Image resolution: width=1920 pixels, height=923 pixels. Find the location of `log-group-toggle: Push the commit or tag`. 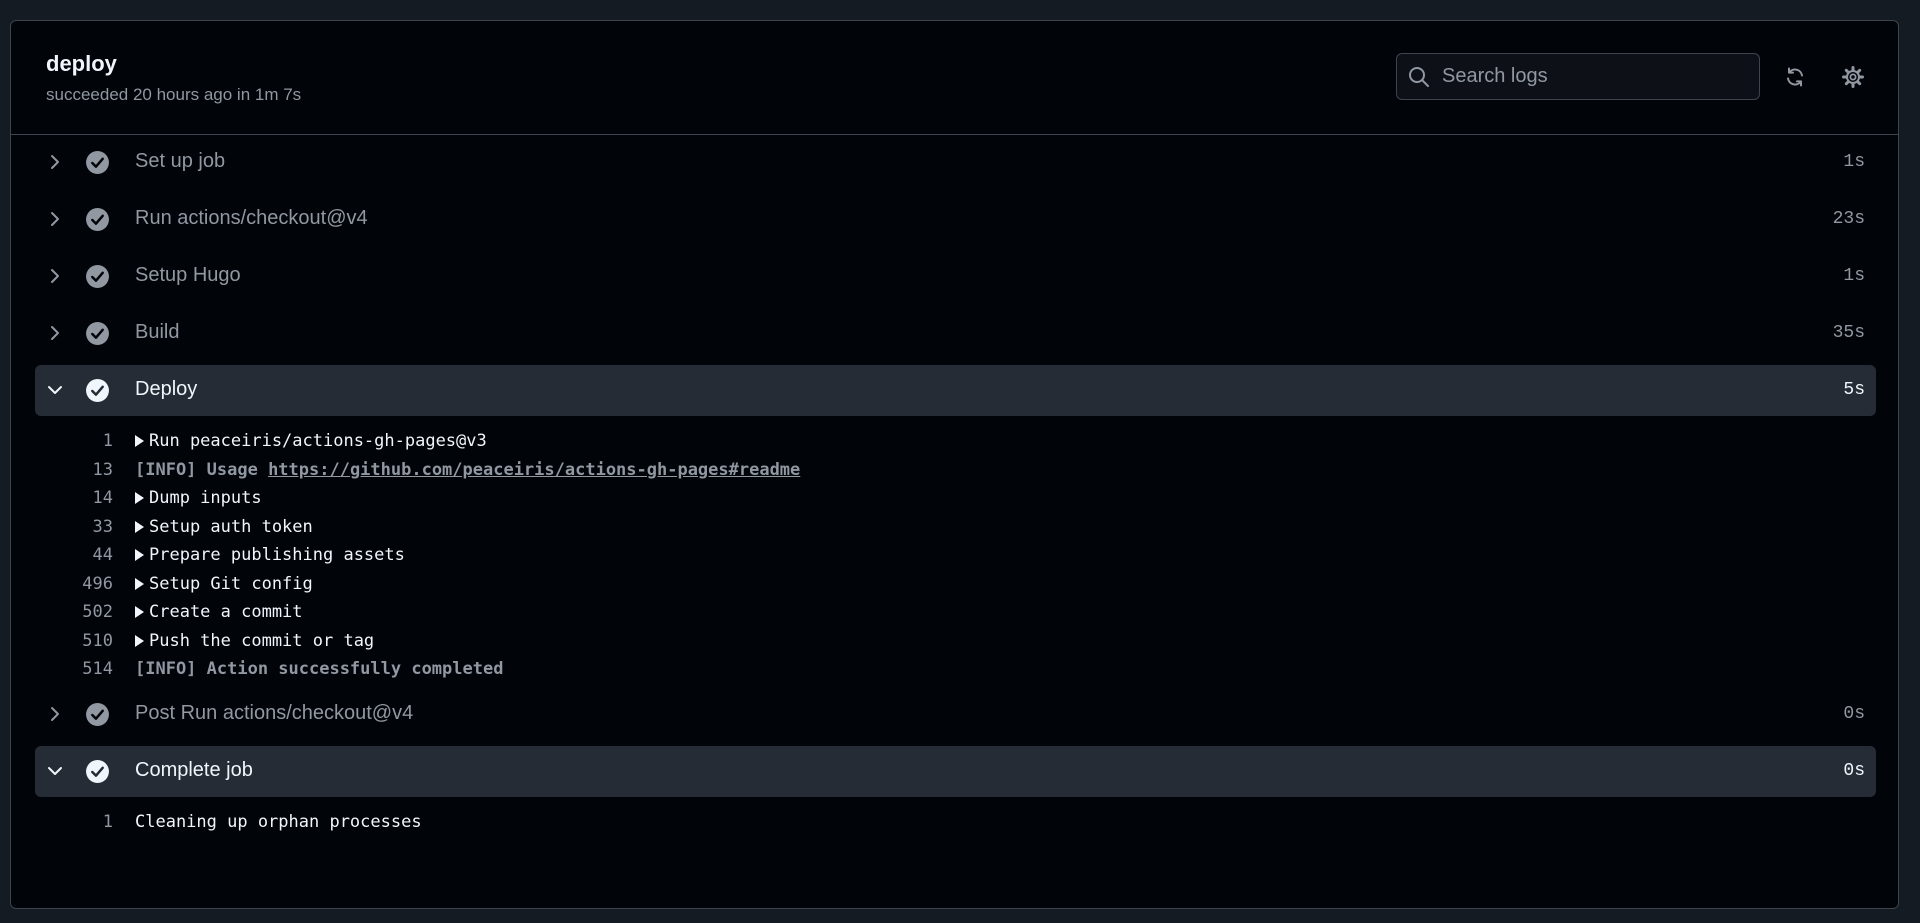

log-group-toggle: Push the commit or tag is located at coordinates (254, 641).